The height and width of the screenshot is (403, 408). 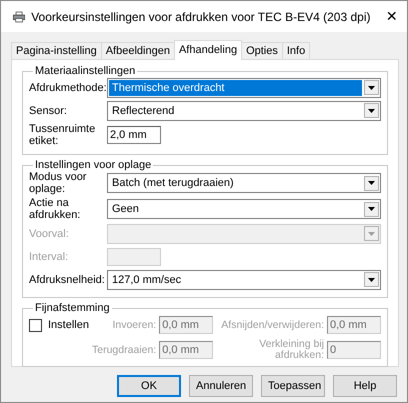 What do you see at coordinates (62, 135) in the screenshot?
I see `field-label: Tussenruimte etiket:` at bounding box center [62, 135].